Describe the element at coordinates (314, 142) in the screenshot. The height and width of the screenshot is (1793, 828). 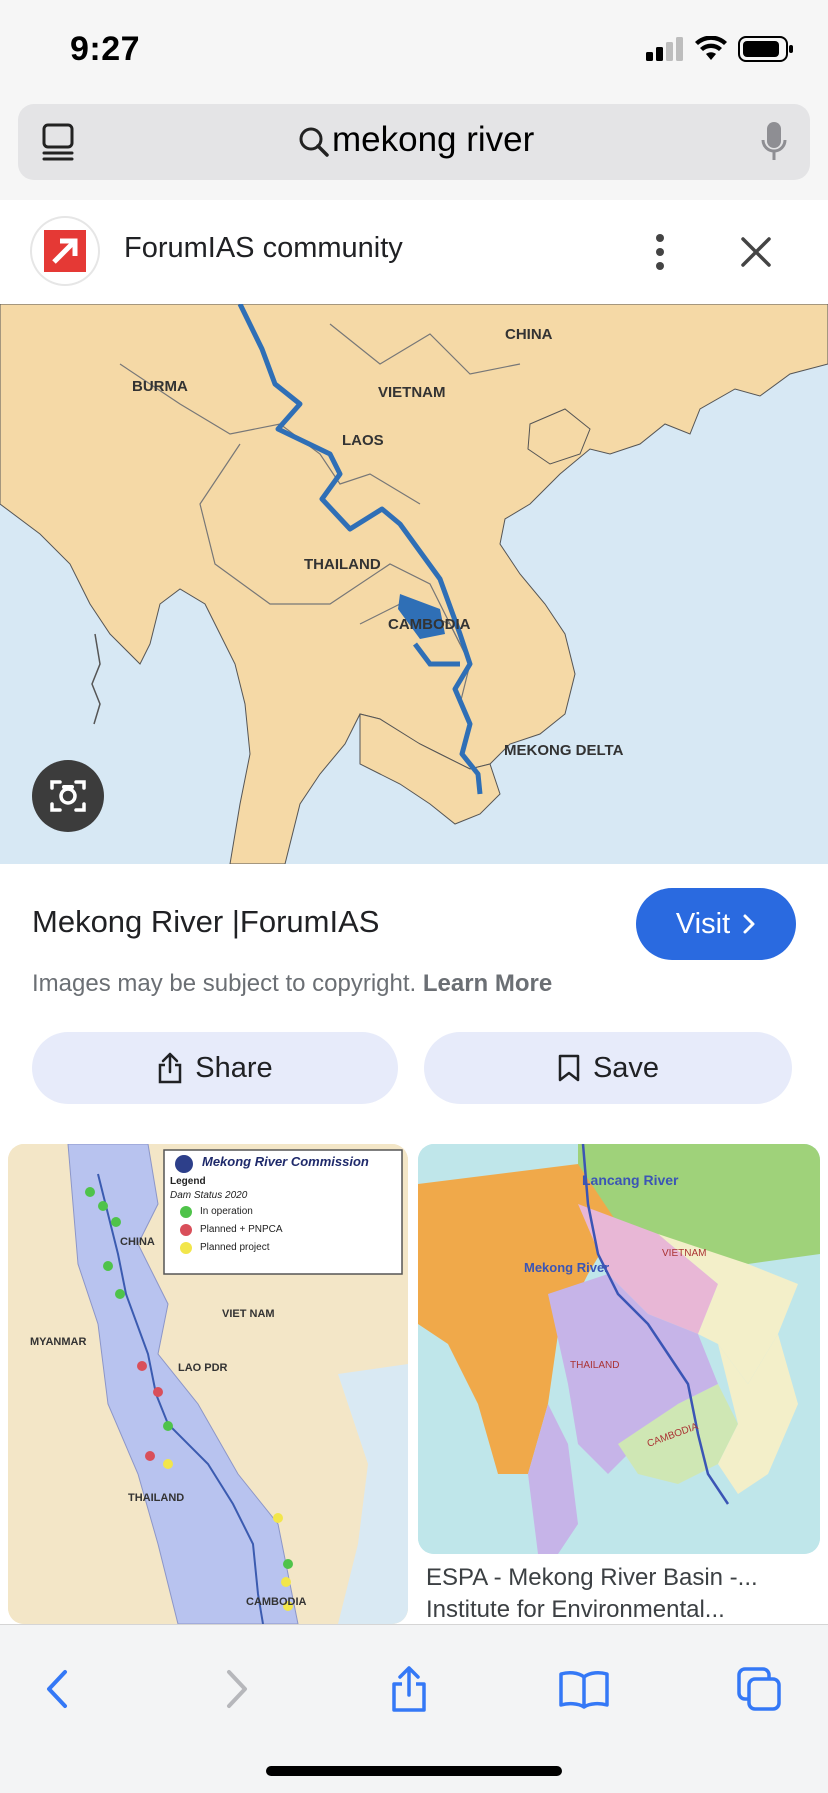
I see `search-icon` at that location.